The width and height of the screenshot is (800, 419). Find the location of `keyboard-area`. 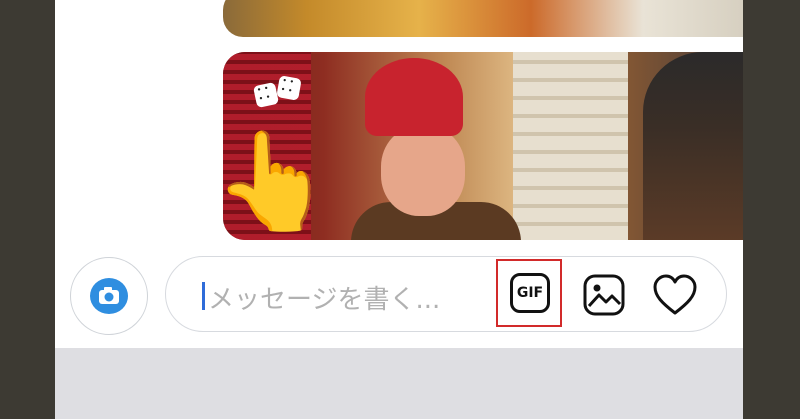

keyboard-area is located at coordinates (399, 383).